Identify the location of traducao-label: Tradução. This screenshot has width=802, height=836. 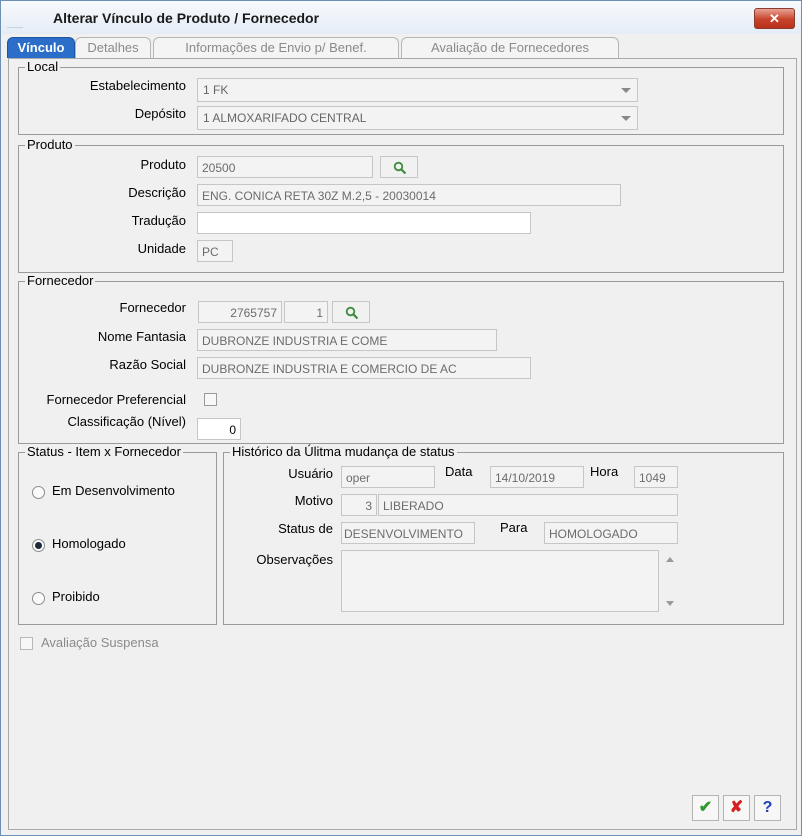
(158, 220).